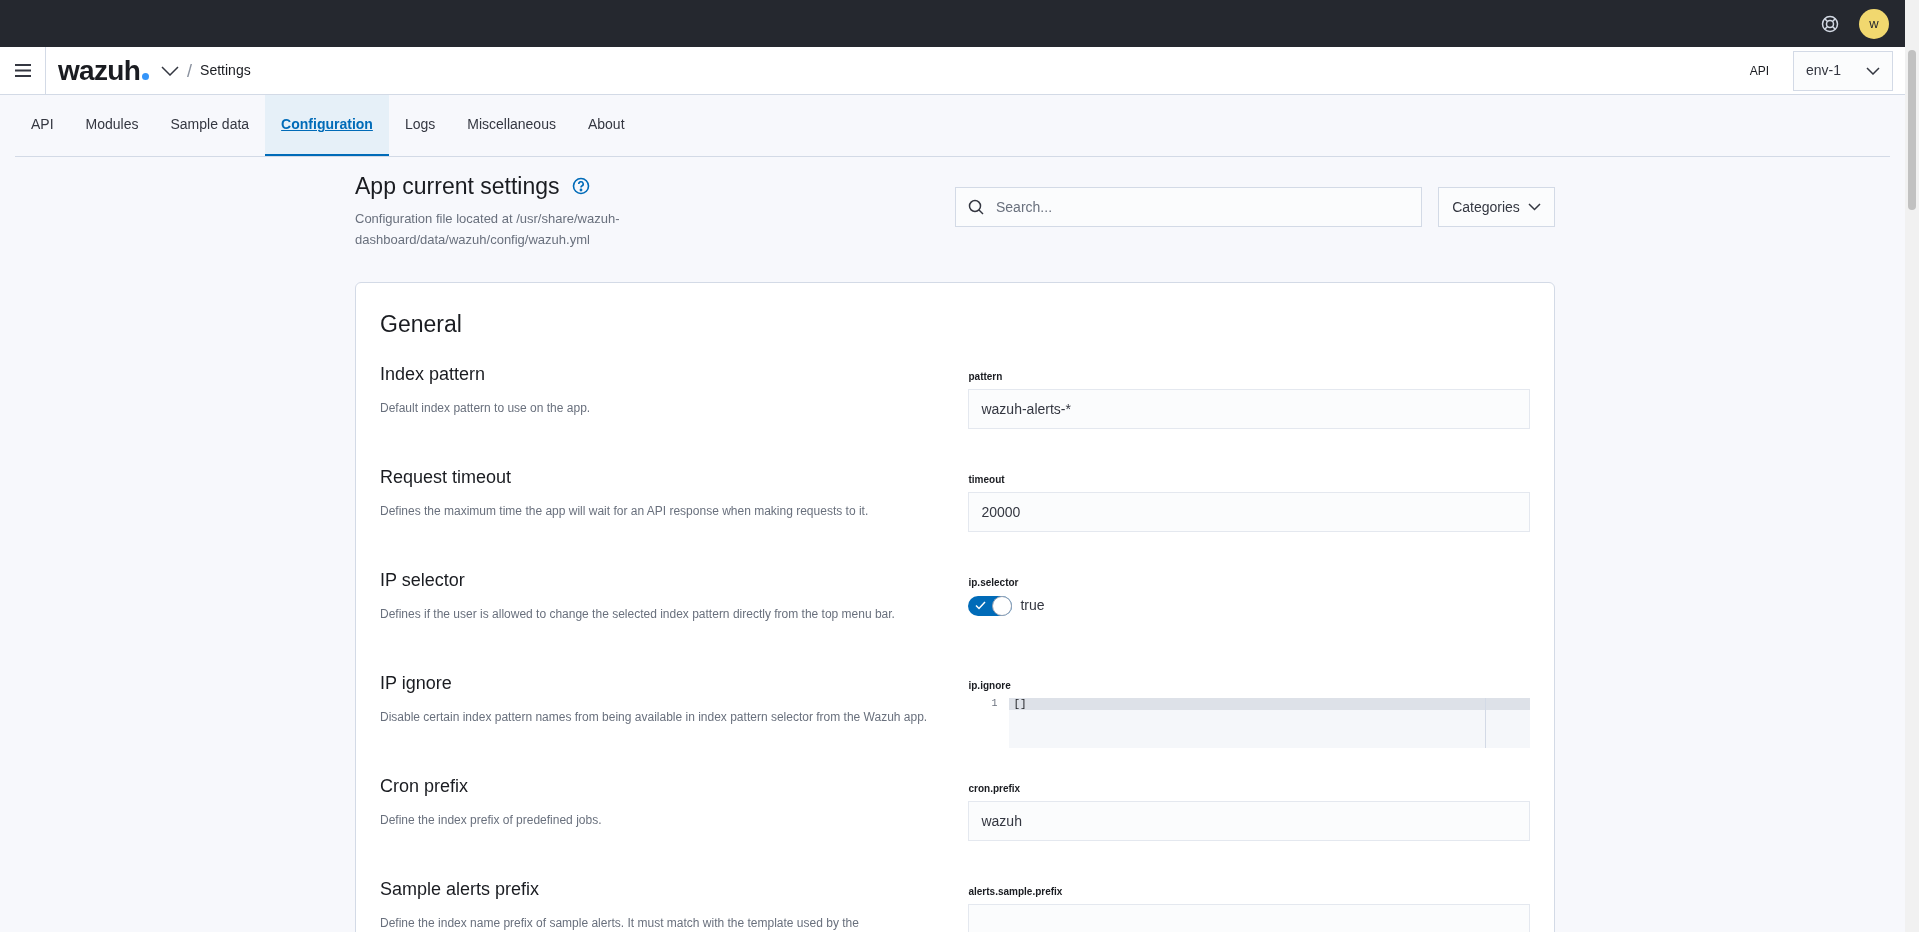 This screenshot has width=1919, height=932. What do you see at coordinates (225, 70) in the screenshot?
I see `breadcrumb: Settings` at bounding box center [225, 70].